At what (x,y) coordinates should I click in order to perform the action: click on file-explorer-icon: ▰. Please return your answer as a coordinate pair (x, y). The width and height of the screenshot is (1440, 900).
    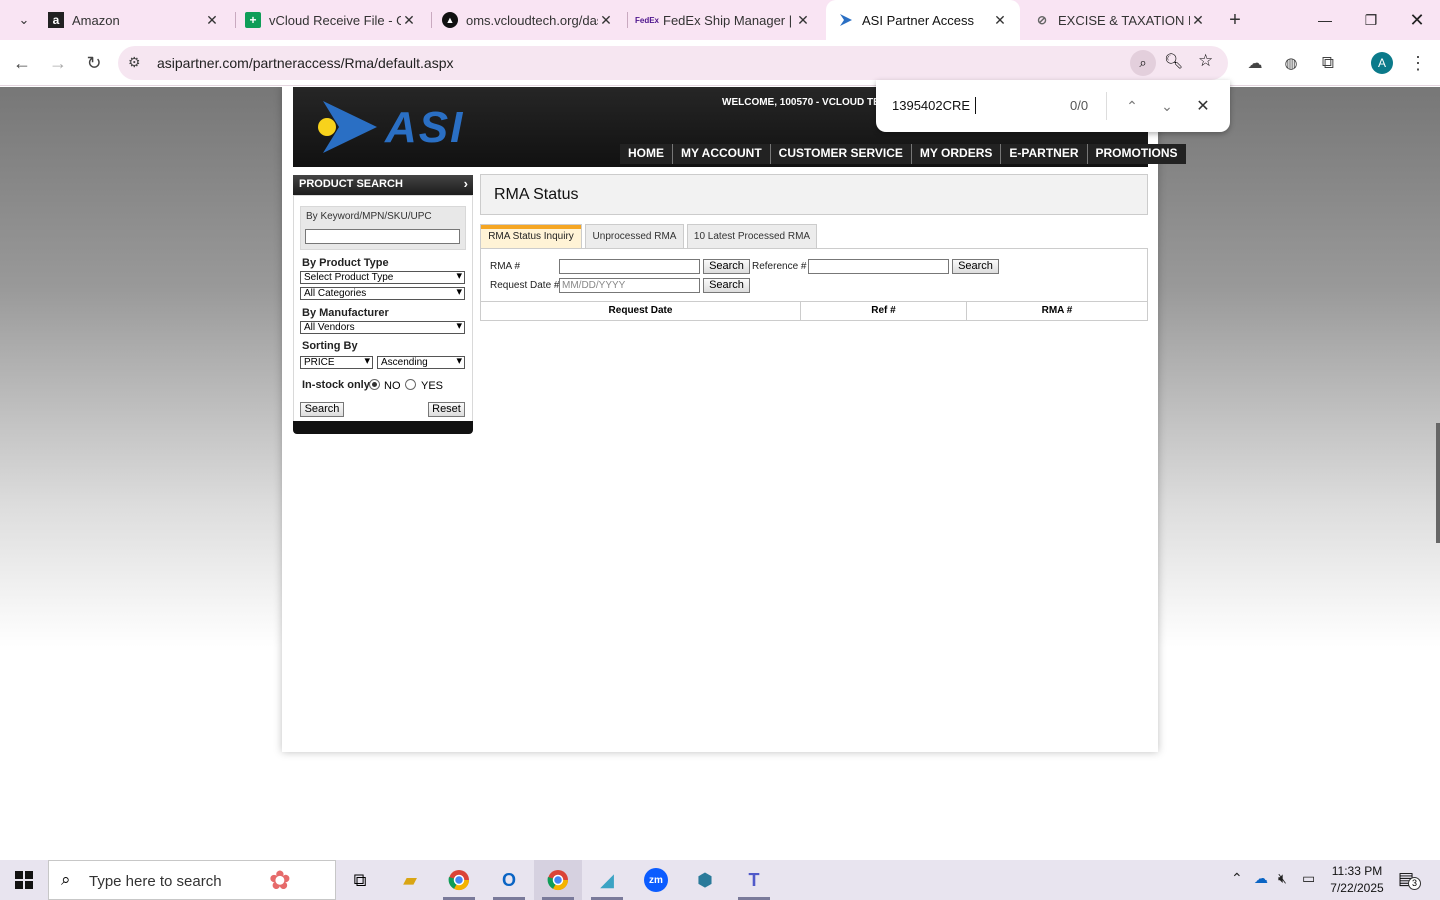
    Looking at the image, I should click on (410, 880).